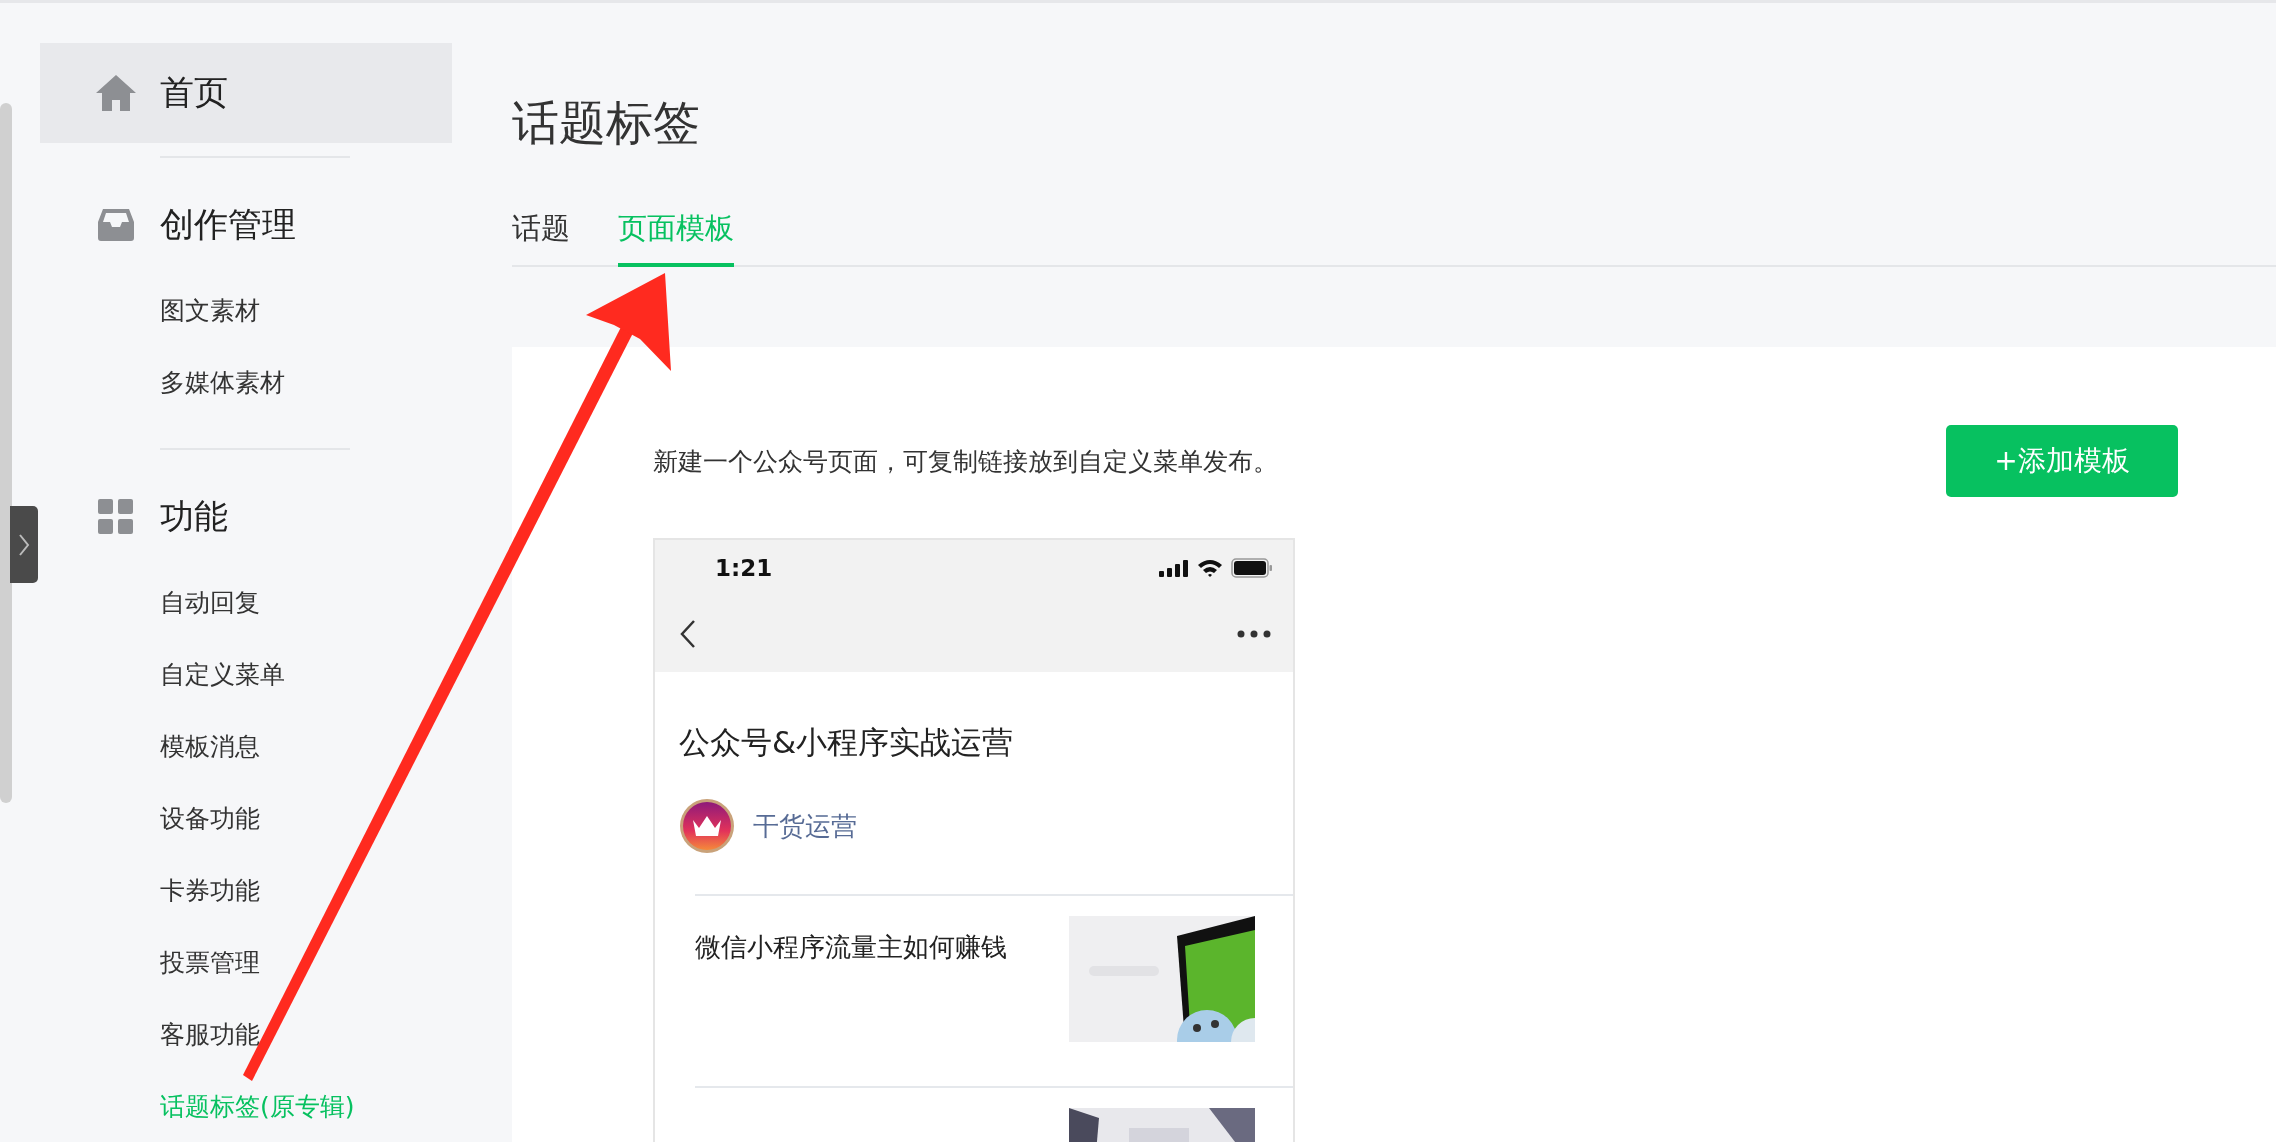 This screenshot has width=2276, height=1142. What do you see at coordinates (116, 225) in the screenshot?
I see `inbox-icon` at bounding box center [116, 225].